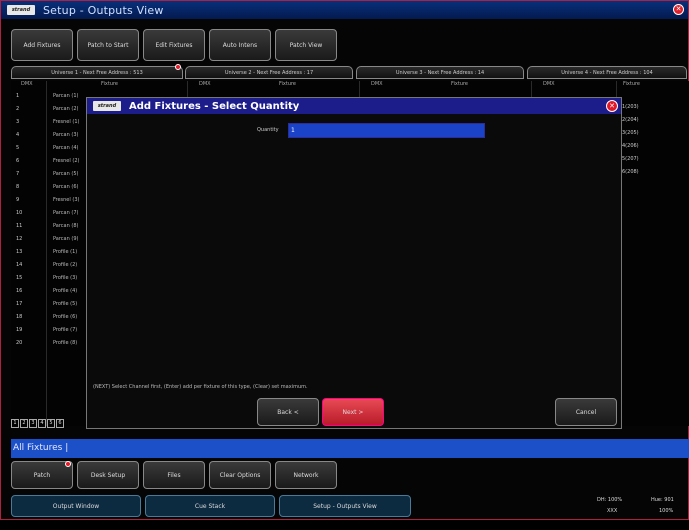  I want to click on tab-label: Universe 3 - Next Free Address : 14, so click(440, 72).